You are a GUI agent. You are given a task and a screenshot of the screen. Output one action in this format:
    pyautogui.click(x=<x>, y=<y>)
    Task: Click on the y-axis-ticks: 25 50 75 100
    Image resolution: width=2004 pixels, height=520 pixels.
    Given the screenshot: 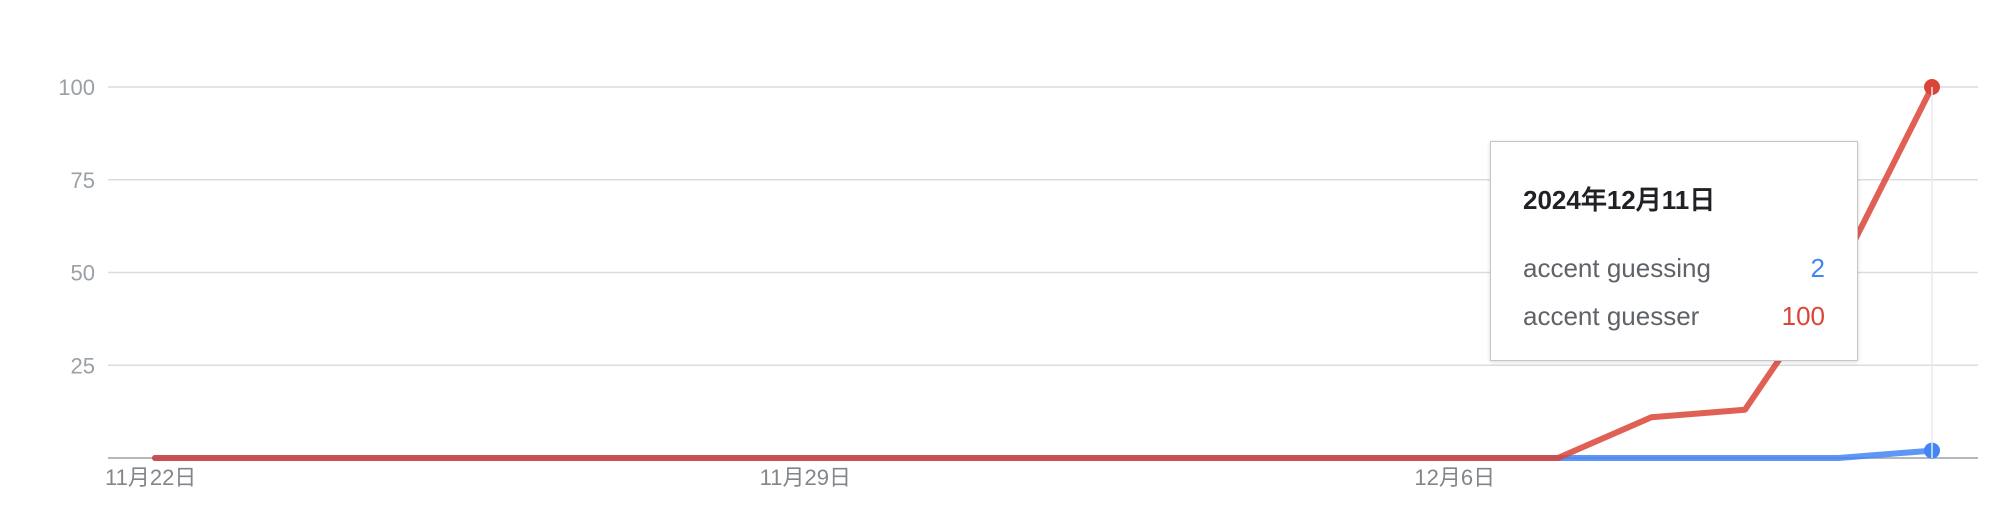 What is the action you would take?
    pyautogui.click(x=76, y=226)
    